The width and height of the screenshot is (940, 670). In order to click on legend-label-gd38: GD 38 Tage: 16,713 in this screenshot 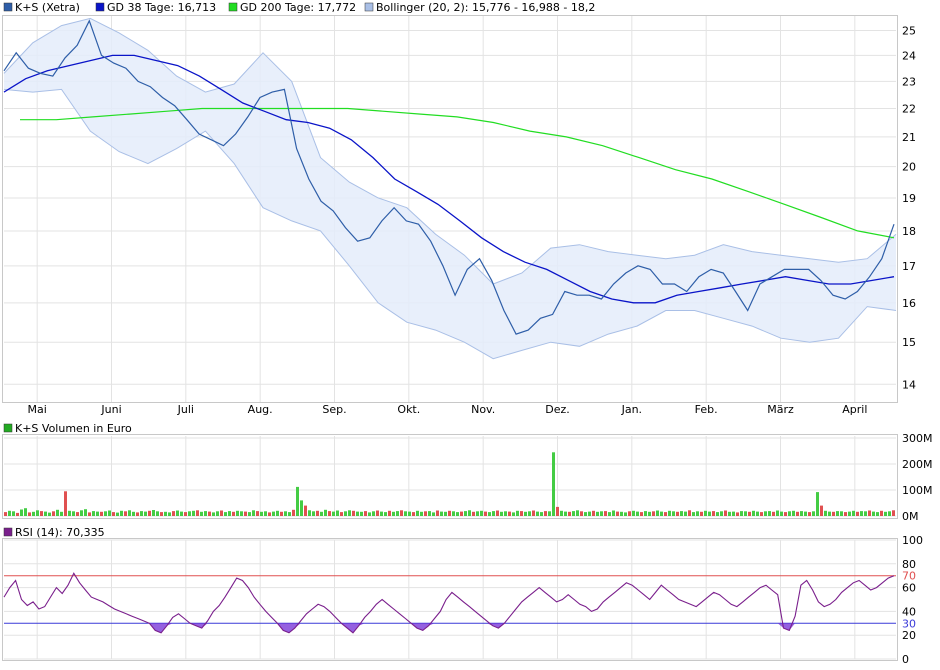, I will do `click(161, 7)`.